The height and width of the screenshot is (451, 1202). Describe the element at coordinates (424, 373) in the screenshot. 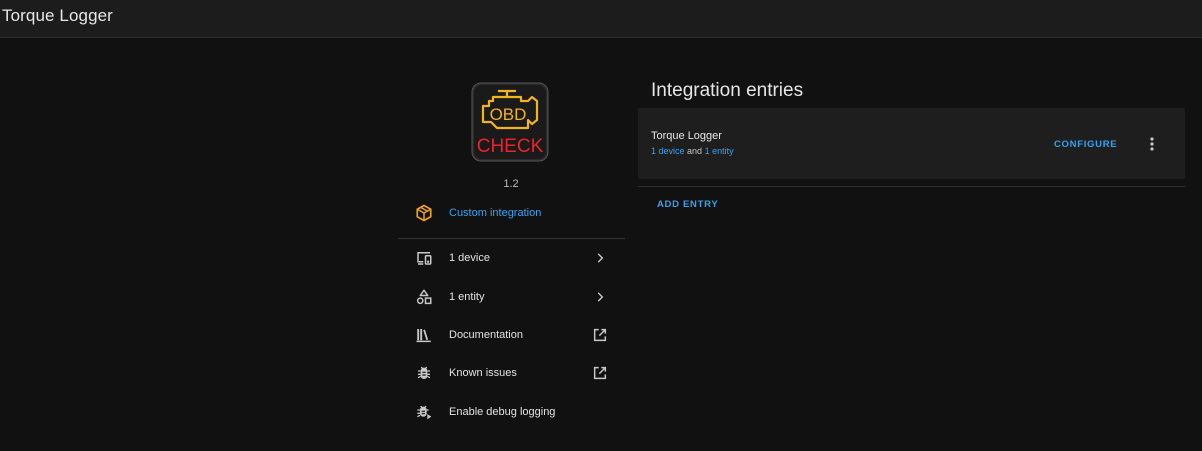

I see `bug-icon` at that location.